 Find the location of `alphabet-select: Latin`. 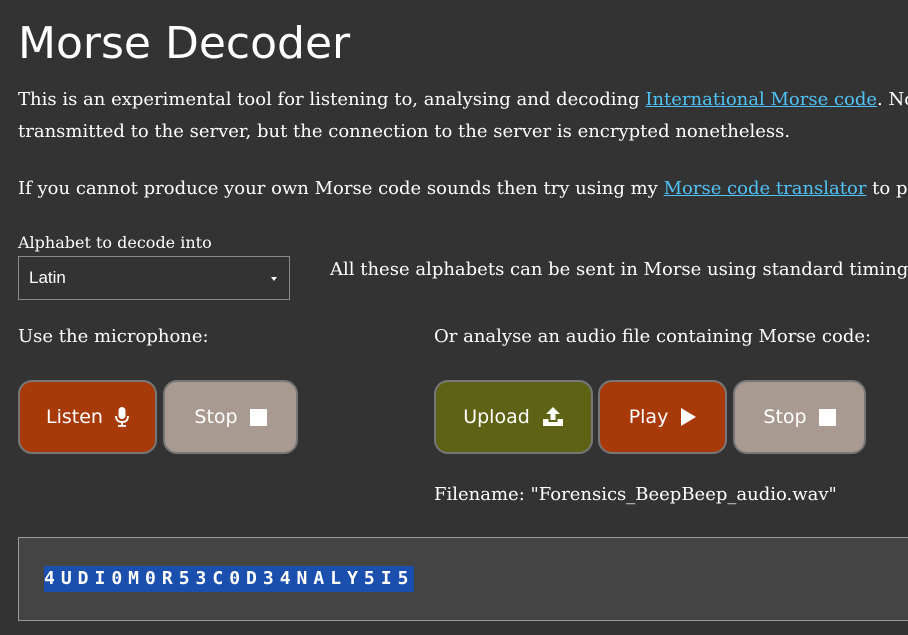

alphabet-select: Latin is located at coordinates (154, 278).